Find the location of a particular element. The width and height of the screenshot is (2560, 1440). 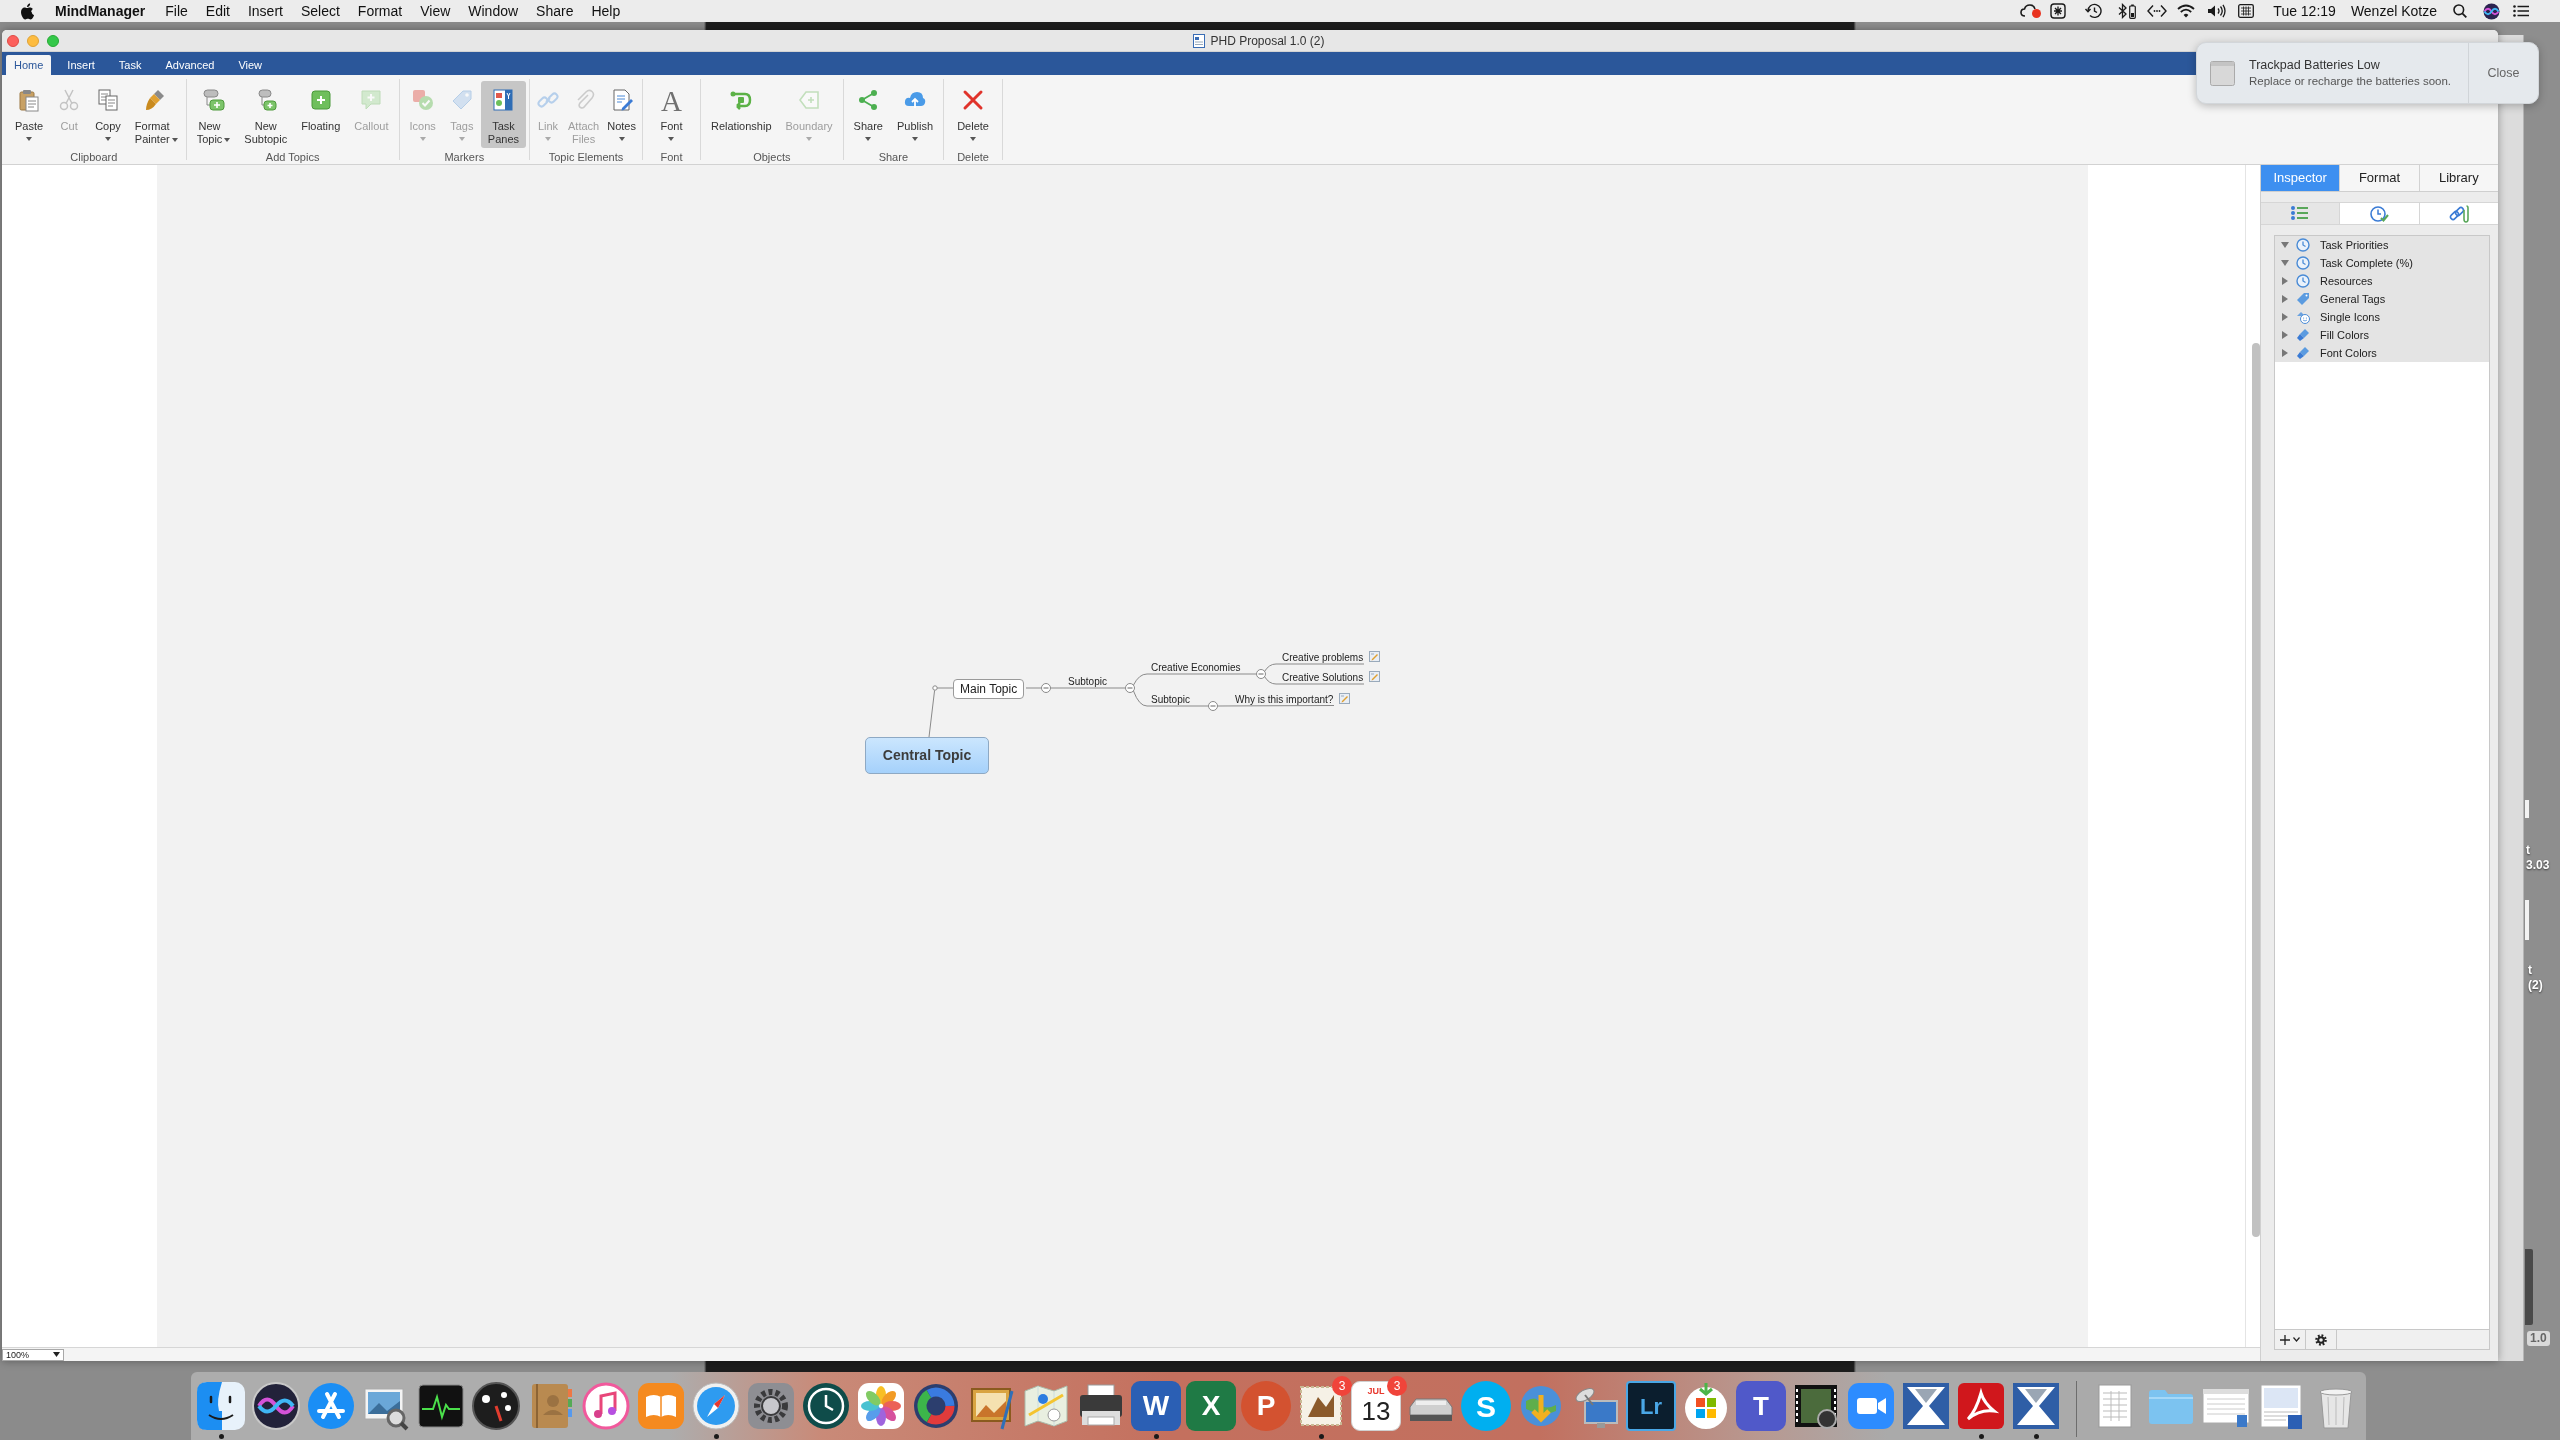

app-menu: MindManager is located at coordinates (100, 11).